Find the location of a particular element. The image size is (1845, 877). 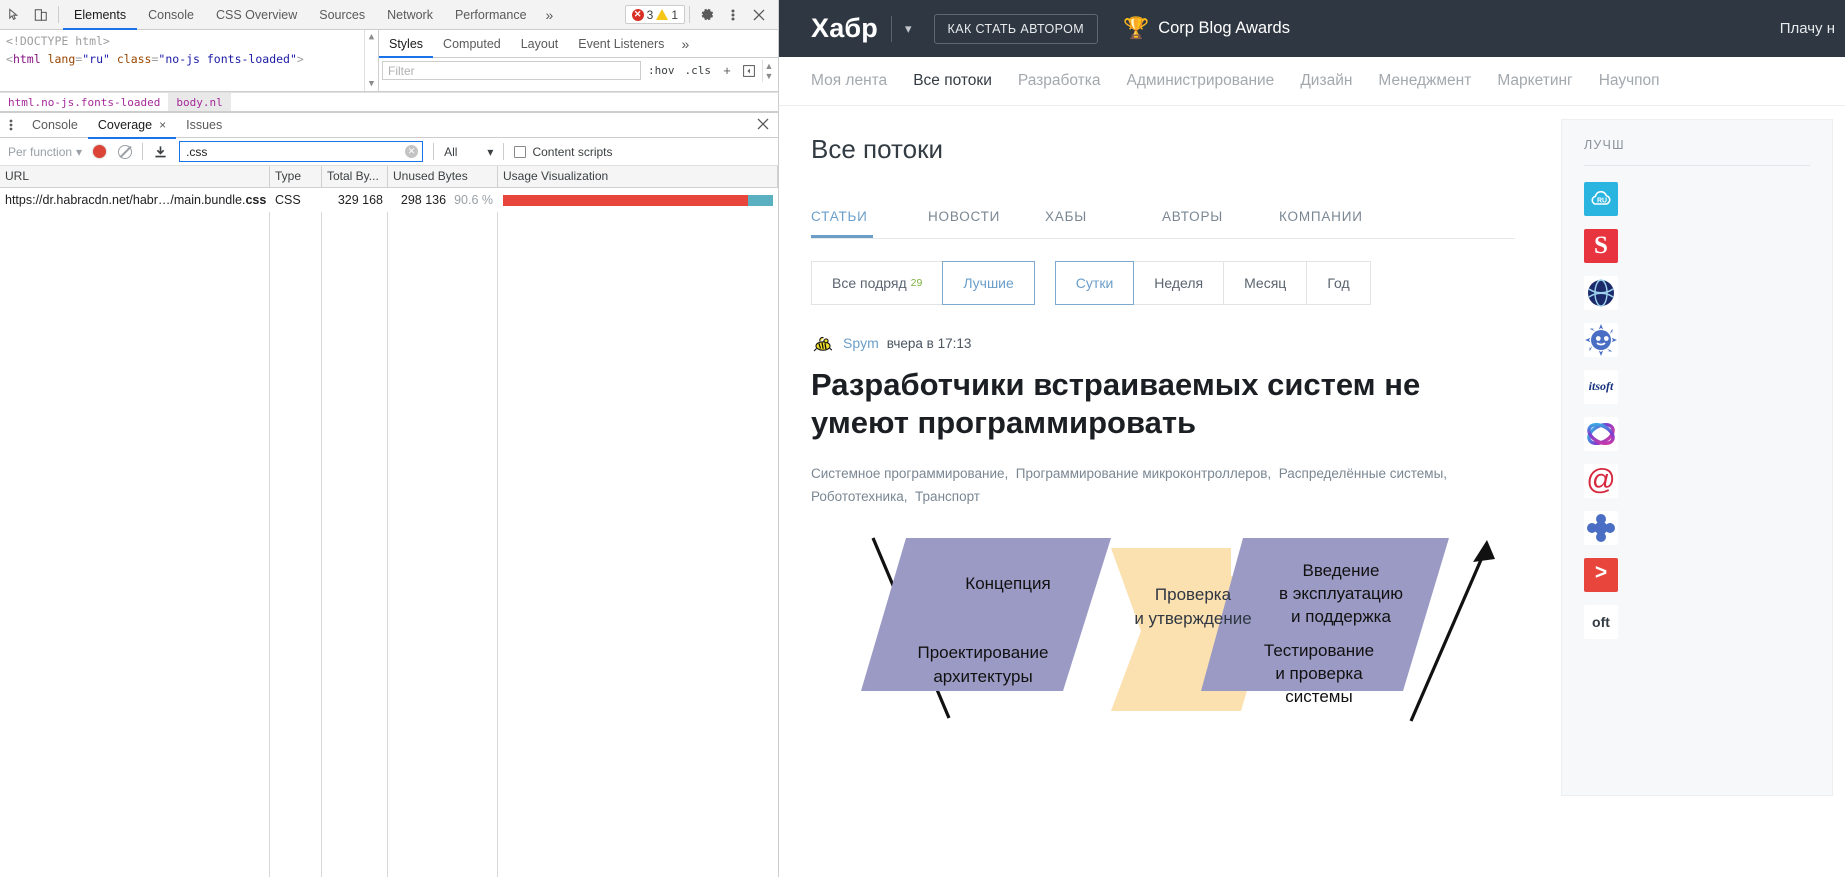

list-item: S is located at coordinates (1697, 245).